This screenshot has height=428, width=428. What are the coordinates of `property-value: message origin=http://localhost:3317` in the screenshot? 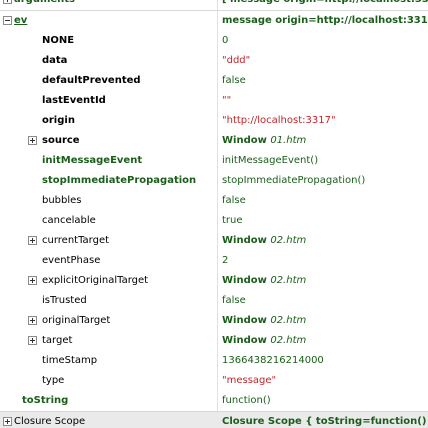 It's located at (325, 20).